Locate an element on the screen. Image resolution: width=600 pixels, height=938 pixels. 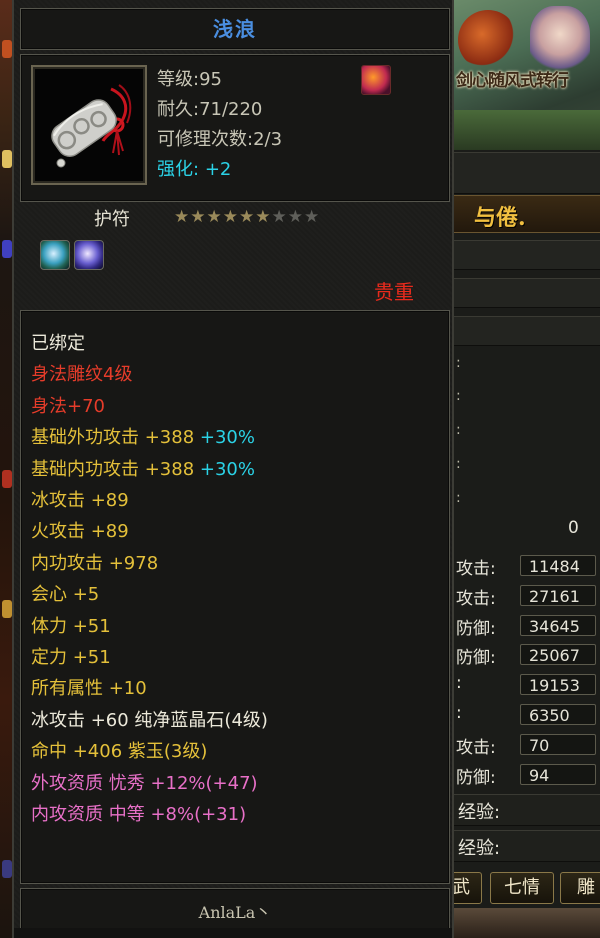
amulet-icon is located at coordinates (89, 125).